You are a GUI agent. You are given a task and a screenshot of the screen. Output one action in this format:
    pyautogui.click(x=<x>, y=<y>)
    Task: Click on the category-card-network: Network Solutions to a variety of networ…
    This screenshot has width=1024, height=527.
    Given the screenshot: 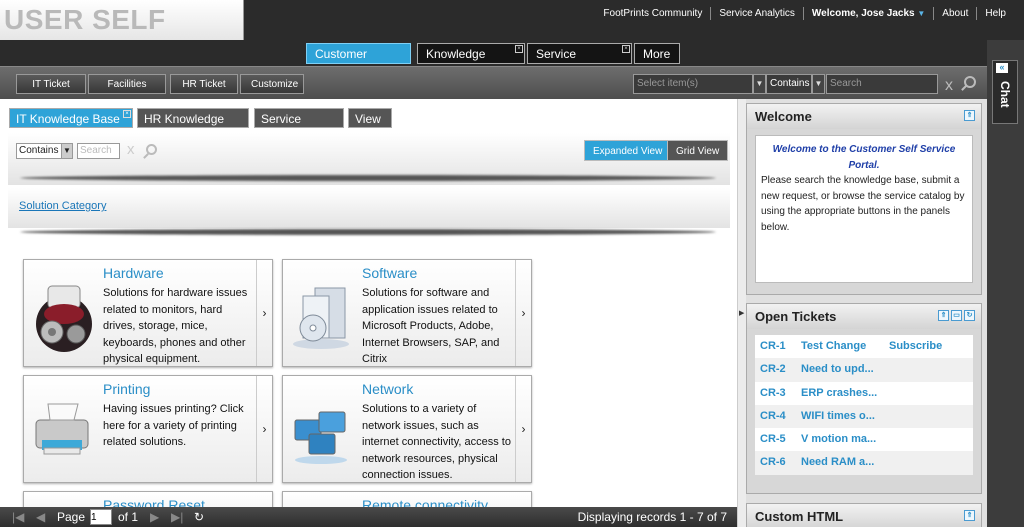 What is the action you would take?
    pyautogui.click(x=407, y=429)
    